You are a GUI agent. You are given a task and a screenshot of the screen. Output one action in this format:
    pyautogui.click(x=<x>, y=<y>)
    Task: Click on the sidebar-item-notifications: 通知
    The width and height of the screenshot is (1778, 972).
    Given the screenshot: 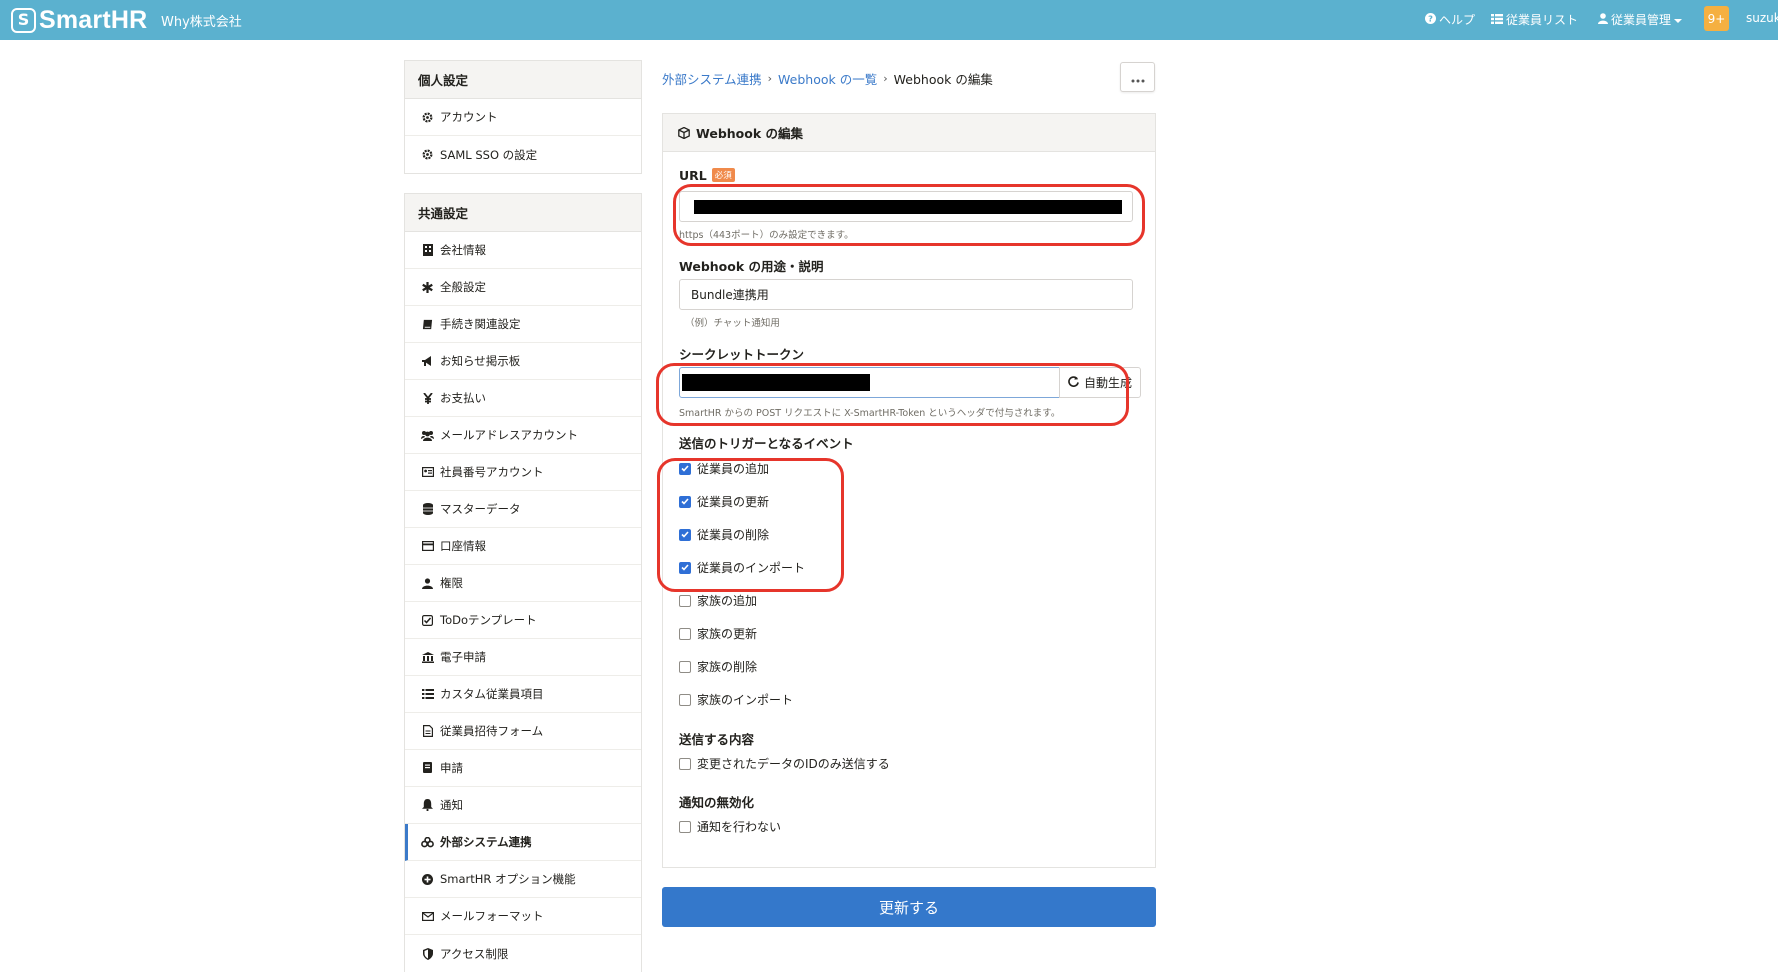 What is the action you would take?
    pyautogui.click(x=523, y=805)
    